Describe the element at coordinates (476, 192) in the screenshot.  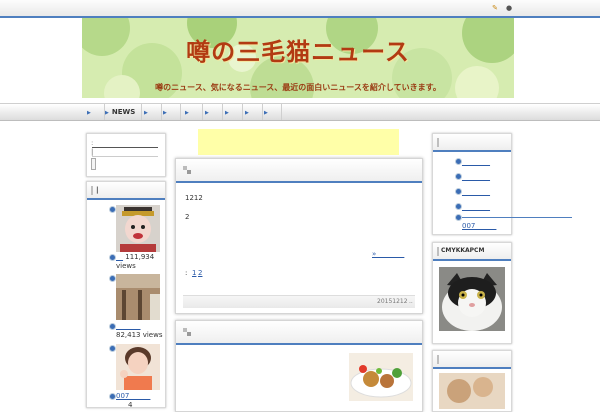
I see `sidebar-link-3: ________` at that location.